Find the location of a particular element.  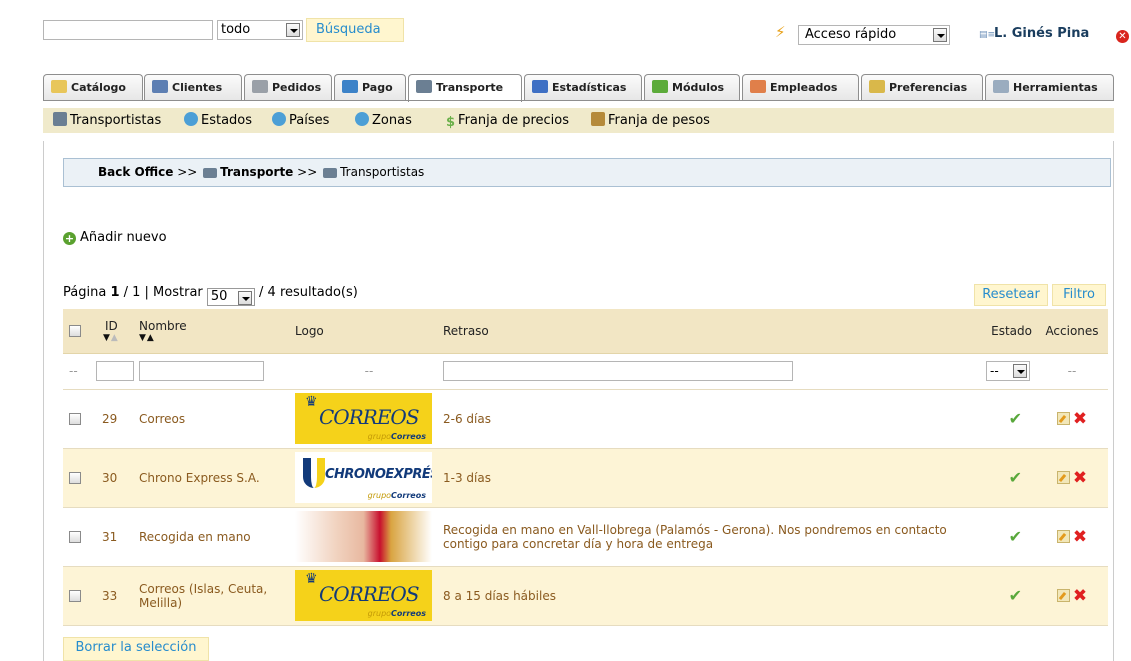

row-delay: 8 a 15 días hábiles is located at coordinates (707, 596).